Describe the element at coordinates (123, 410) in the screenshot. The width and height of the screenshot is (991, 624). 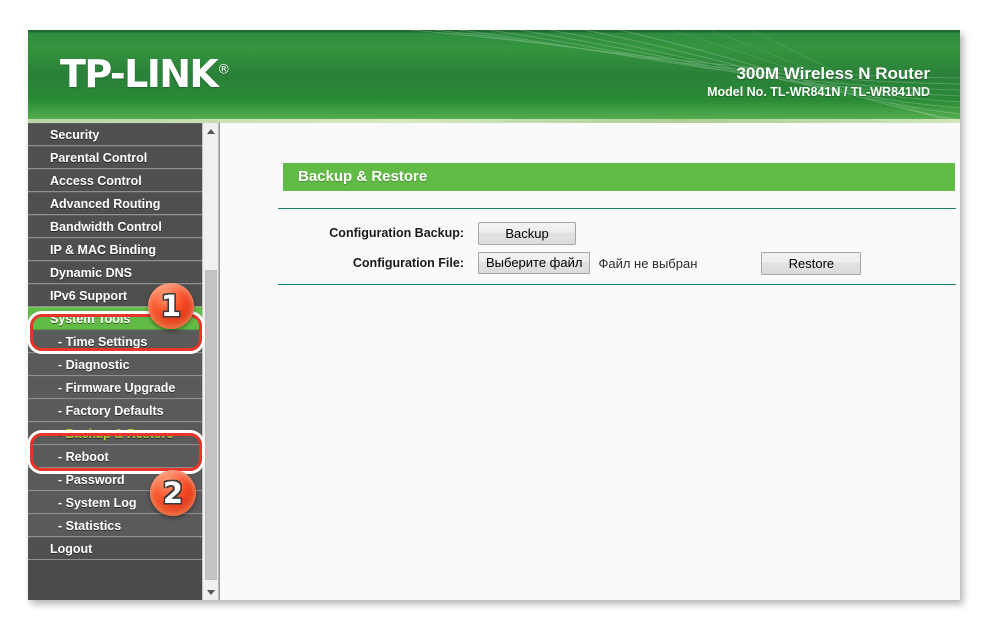
I see `sidebar-item-factory-defaults: - Factory Defaults` at that location.